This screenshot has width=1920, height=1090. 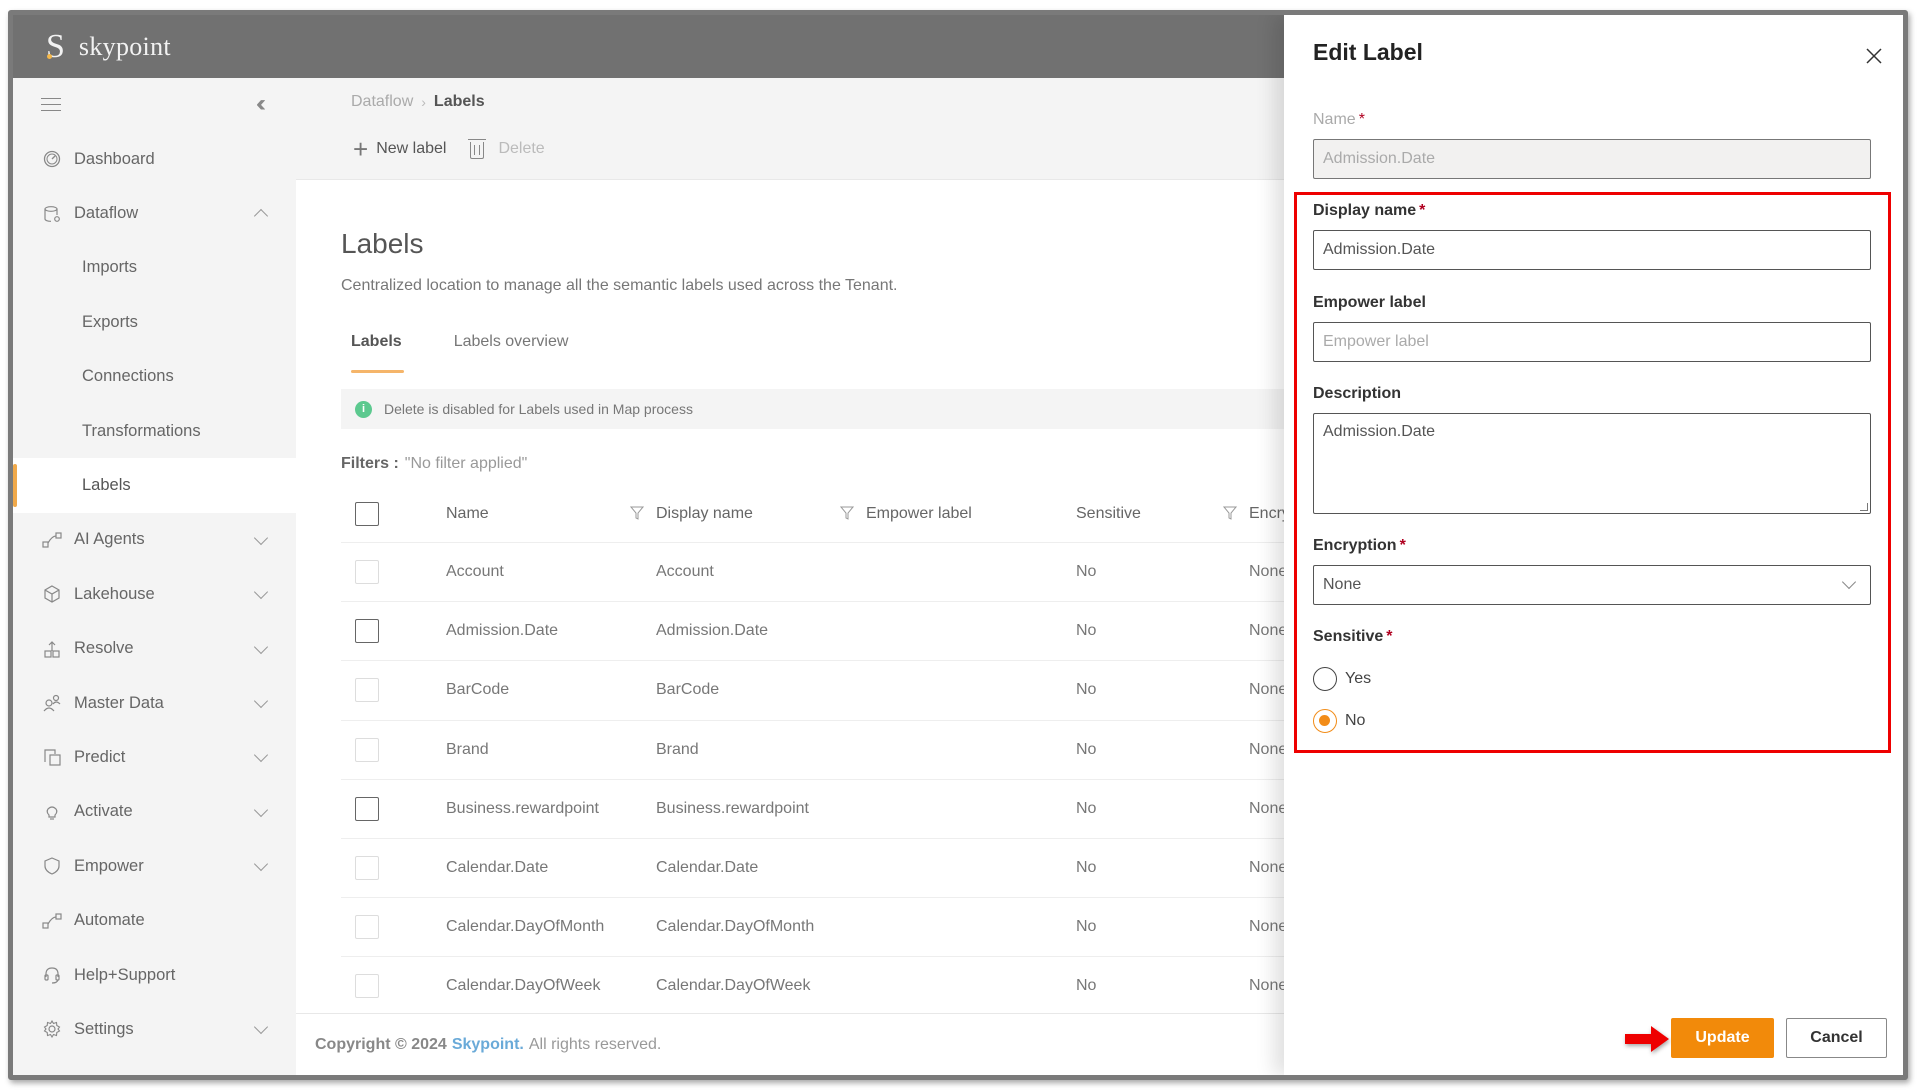 What do you see at coordinates (154, 1029) in the screenshot?
I see `sidebar-item-settings: Settings` at bounding box center [154, 1029].